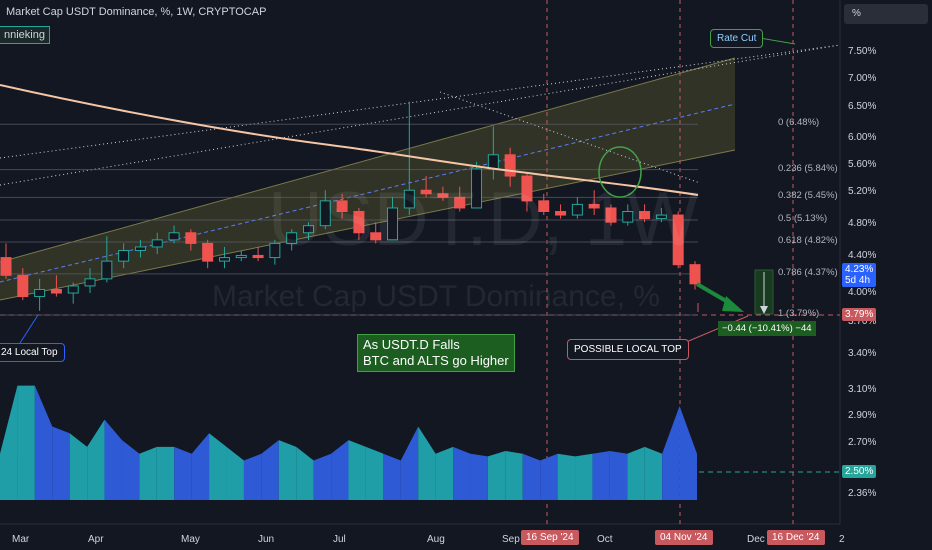 This screenshot has height=550, width=932. What do you see at coordinates (756, 539) in the screenshot?
I see `time-label-dec: Dec` at bounding box center [756, 539].